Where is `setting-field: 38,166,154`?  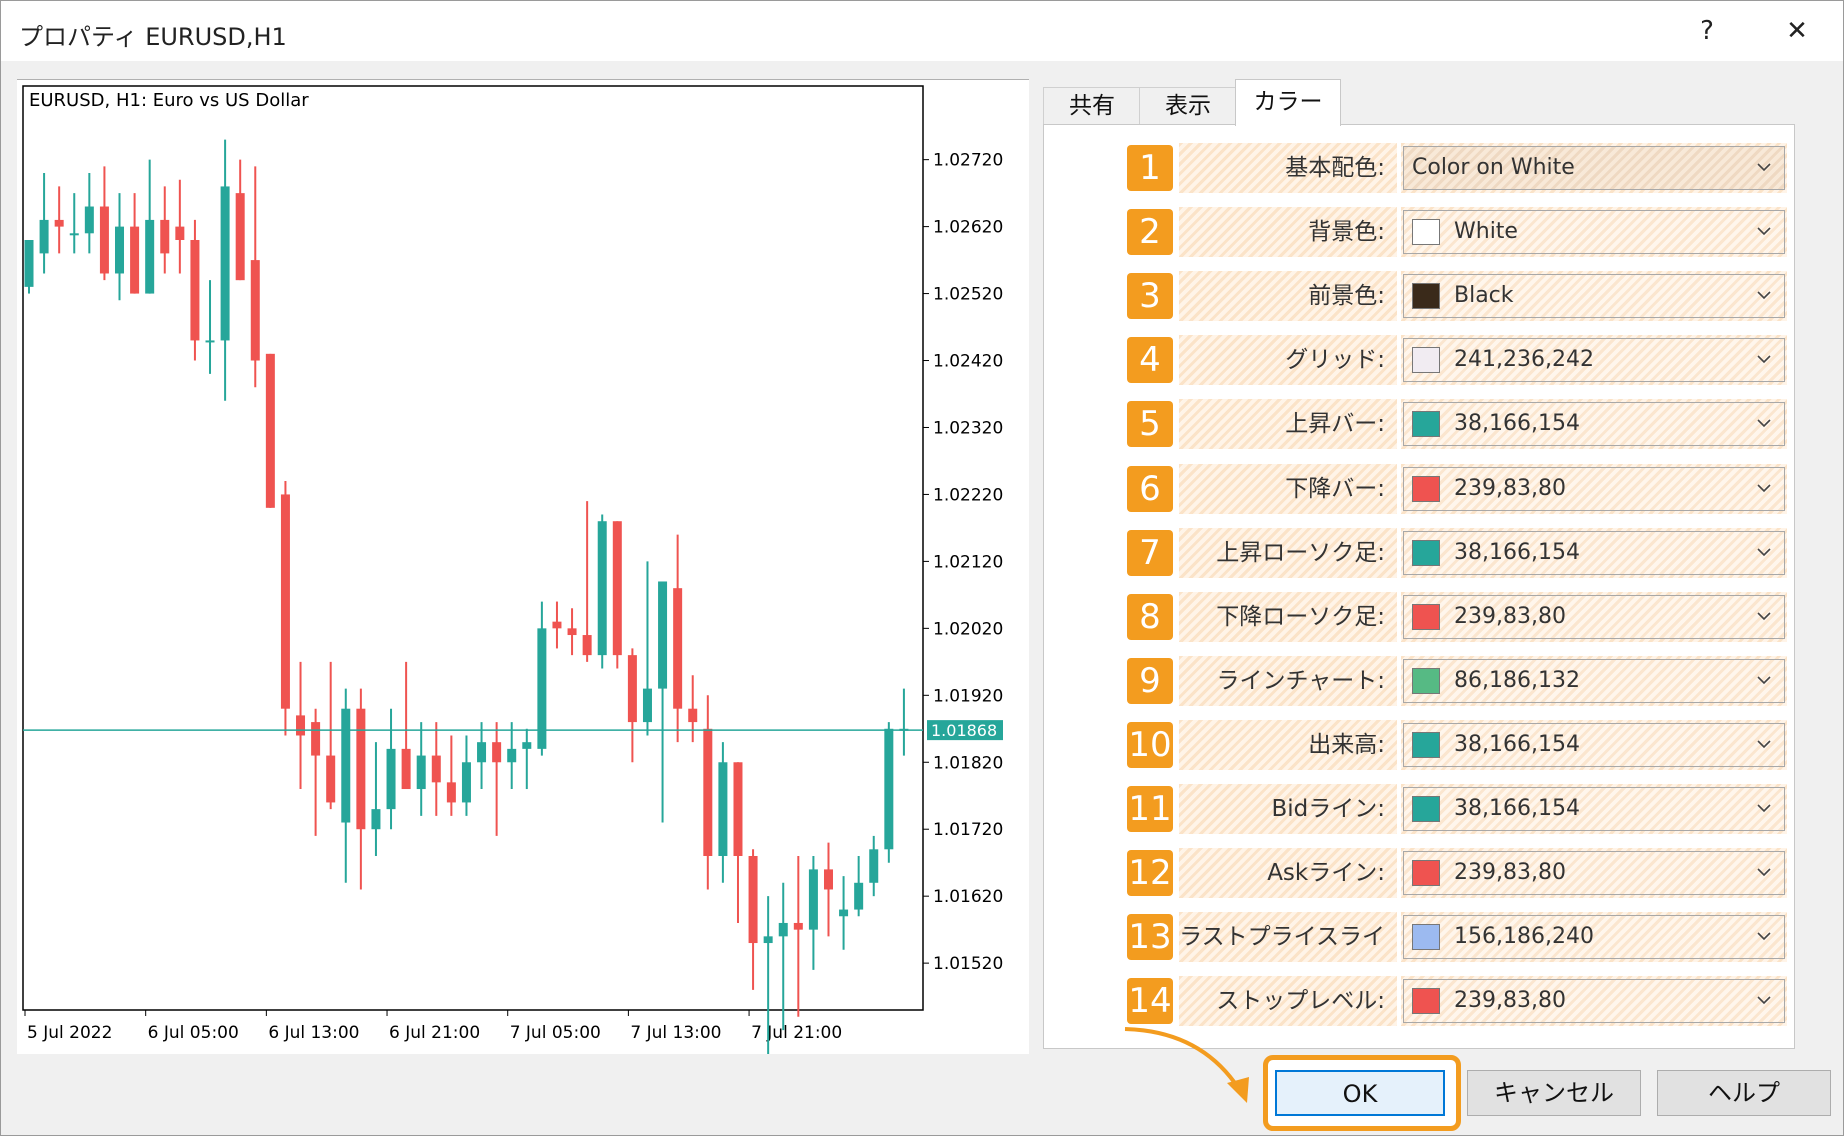 setting-field: 38,166,154 is located at coordinates (1594, 424).